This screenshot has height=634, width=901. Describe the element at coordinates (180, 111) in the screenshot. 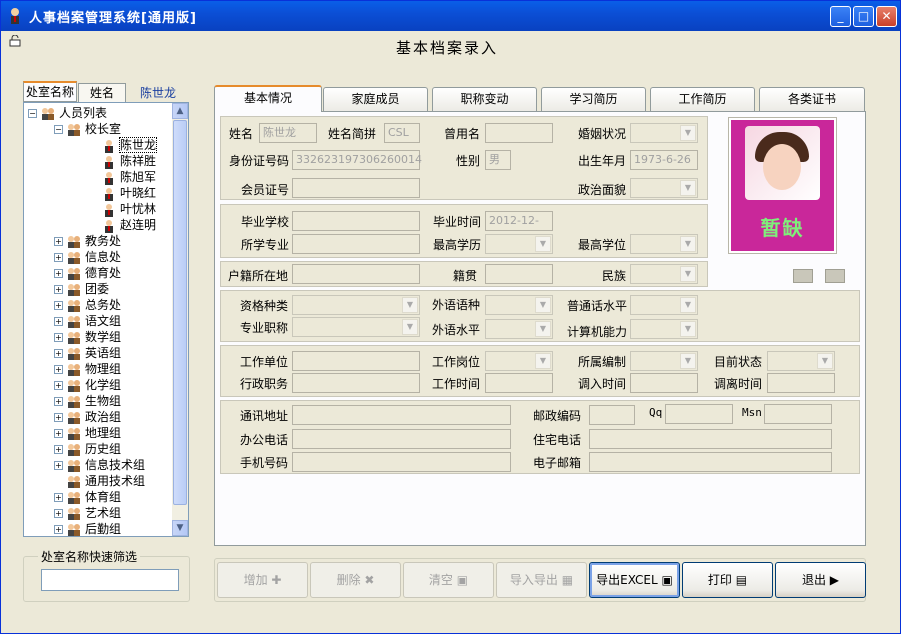

I see `scroll-up-icon: ▲` at that location.